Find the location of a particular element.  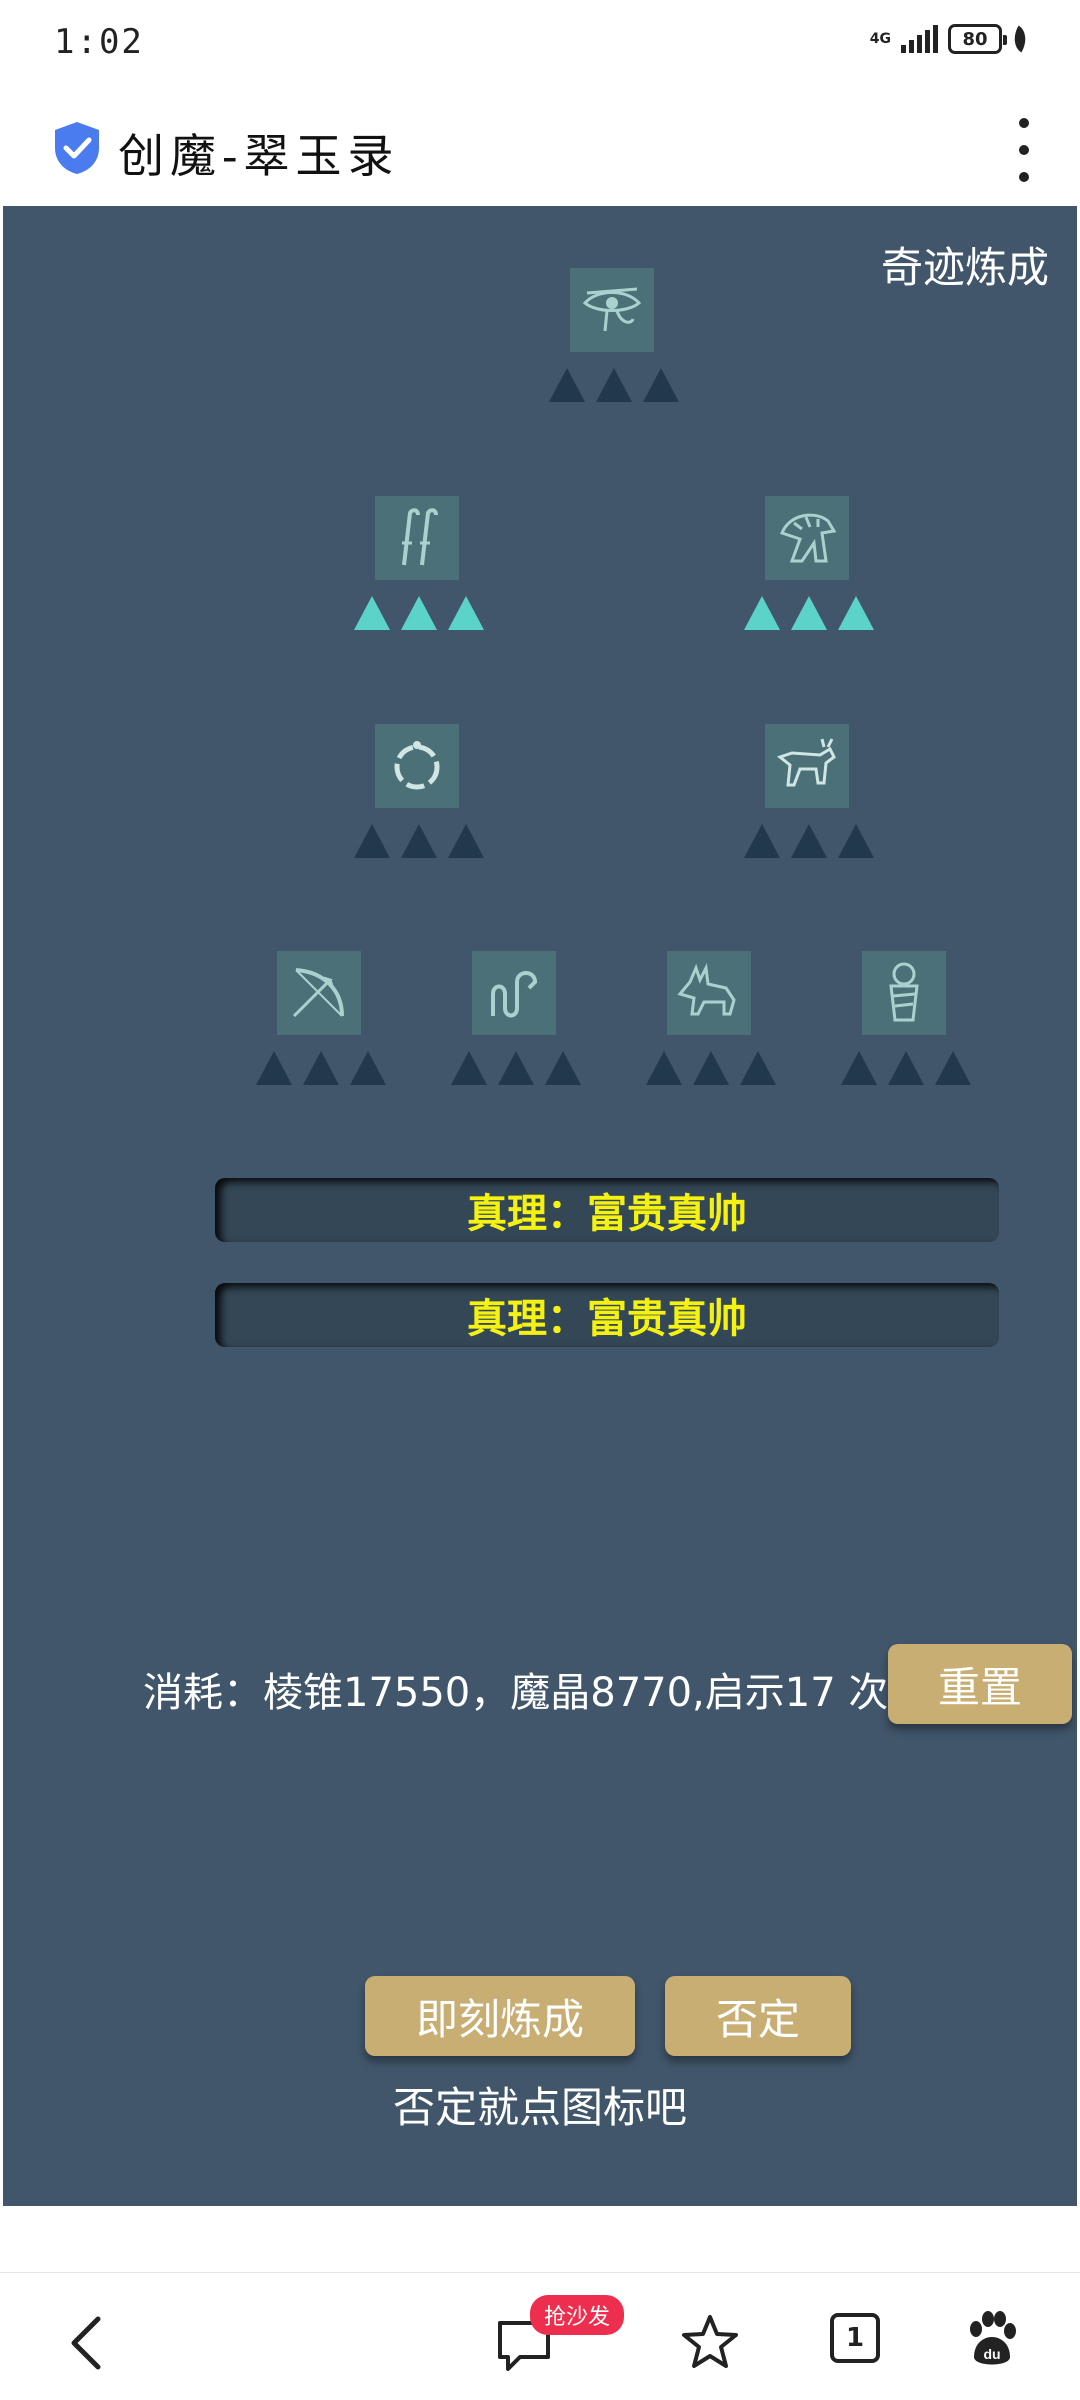

browser-bottom-nav: 抢沙发 1 du is located at coordinates (540, 2336).